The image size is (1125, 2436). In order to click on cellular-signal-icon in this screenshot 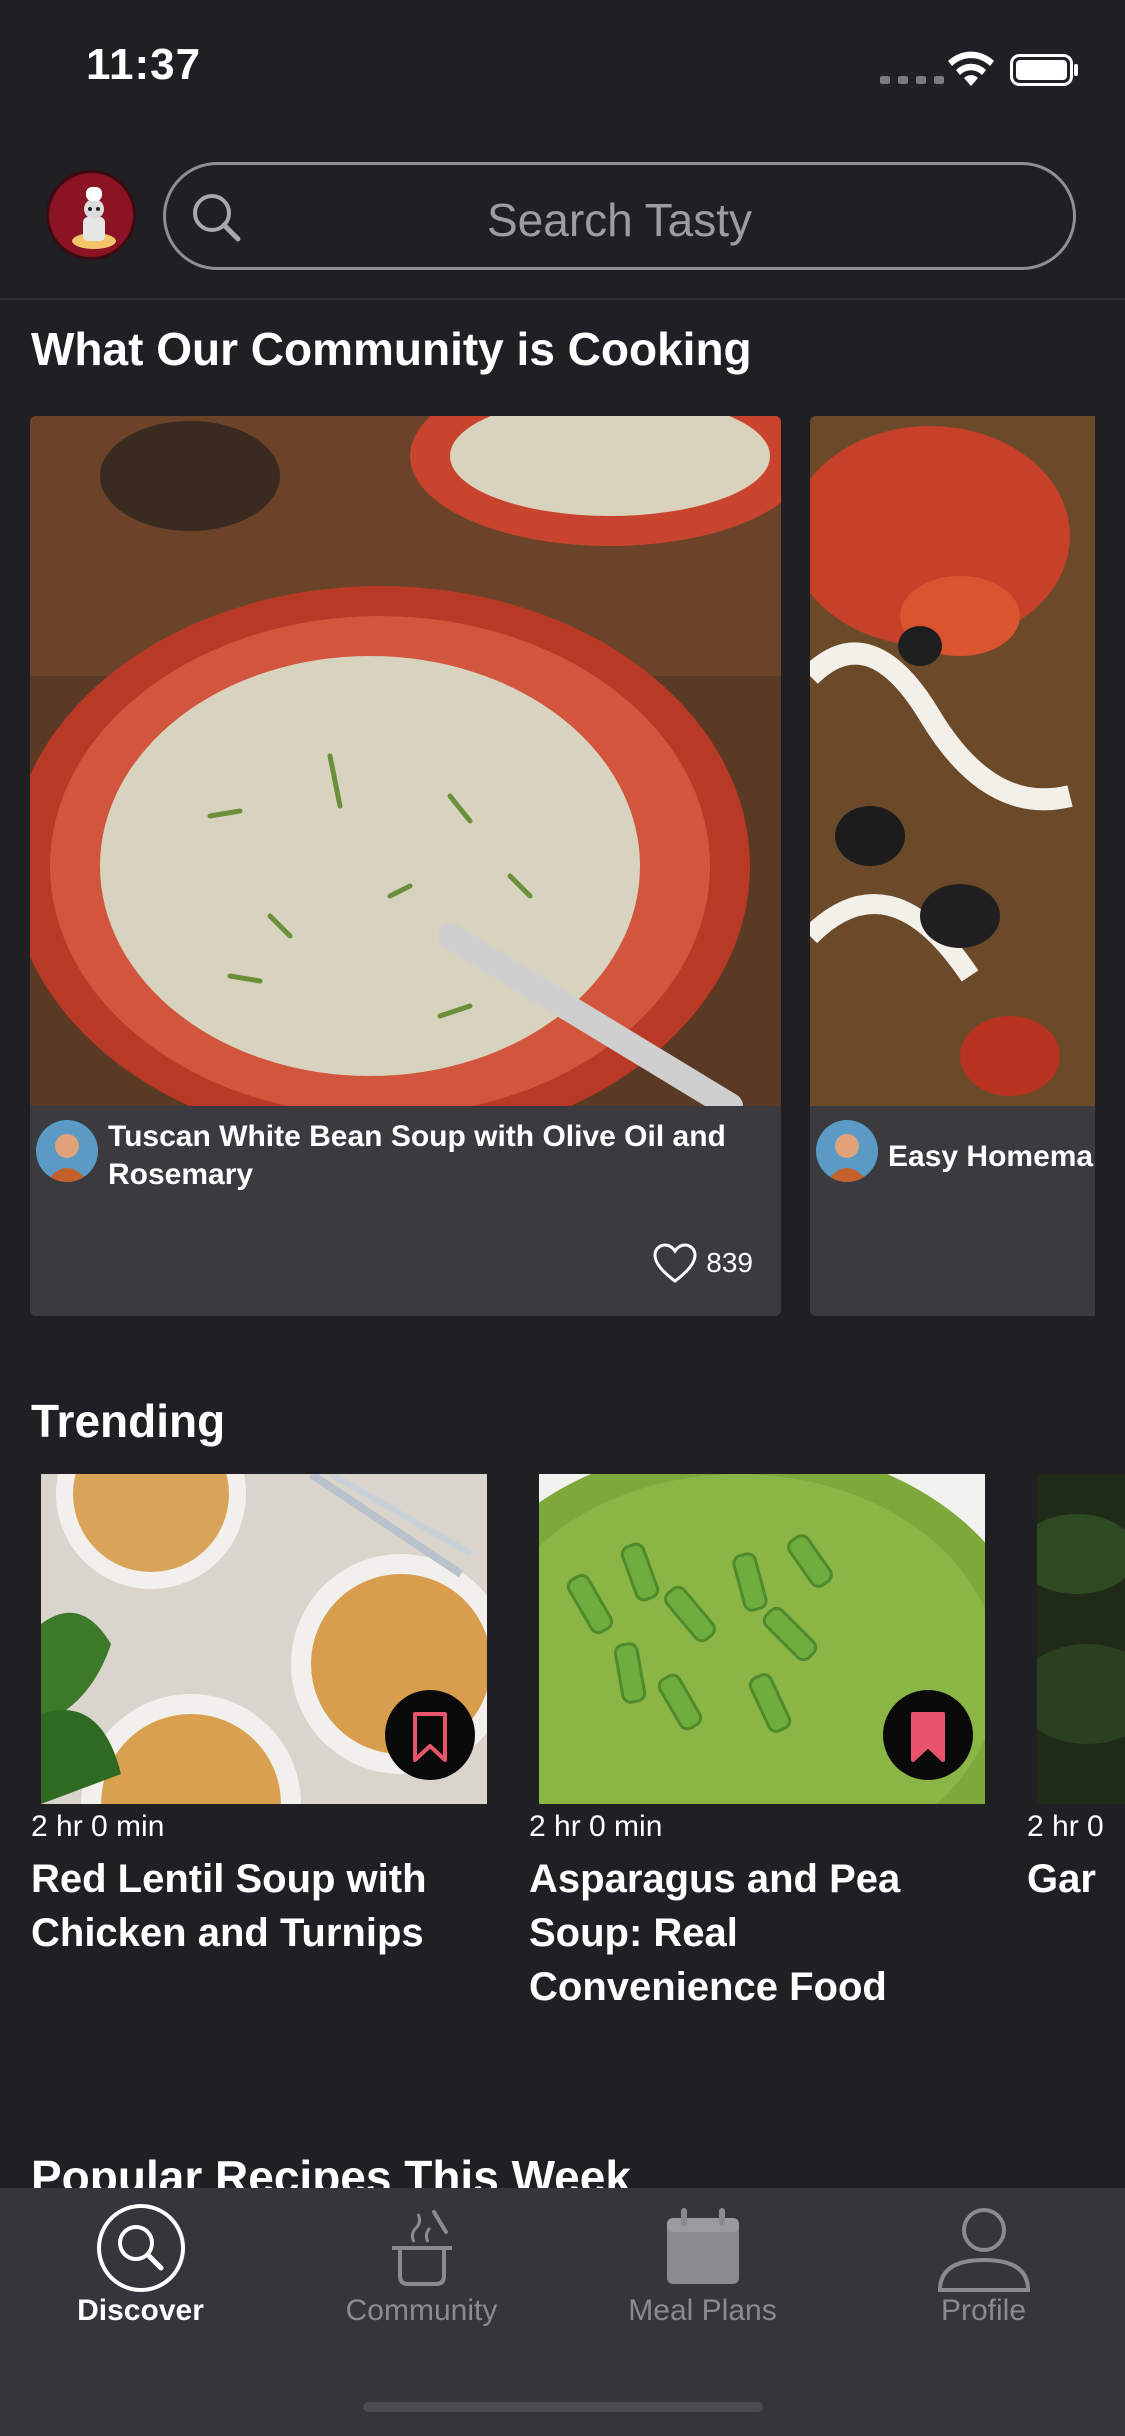, I will do `click(912, 80)`.